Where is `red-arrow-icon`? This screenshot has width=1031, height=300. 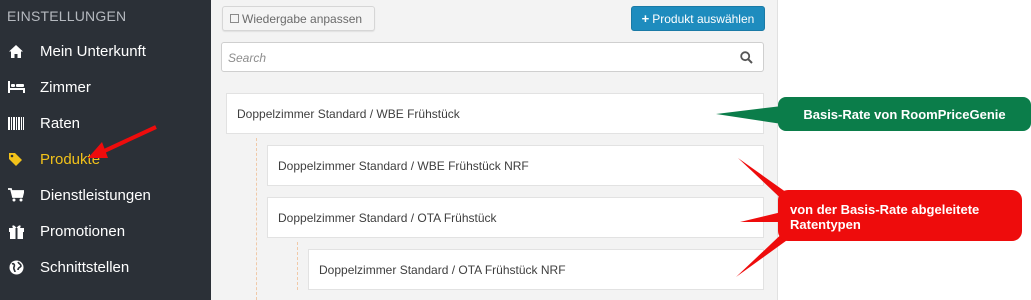
red-arrow-icon is located at coordinates (128, 140).